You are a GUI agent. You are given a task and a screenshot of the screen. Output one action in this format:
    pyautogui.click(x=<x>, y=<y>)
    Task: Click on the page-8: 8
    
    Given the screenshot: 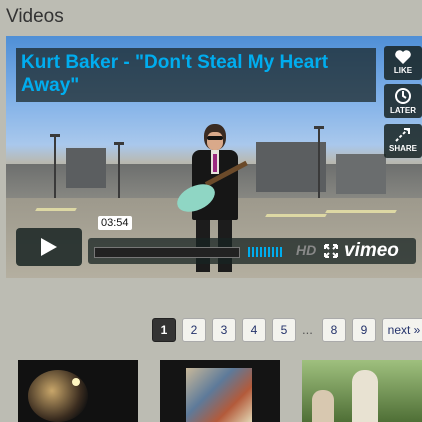 What is the action you would take?
    pyautogui.click(x=334, y=330)
    